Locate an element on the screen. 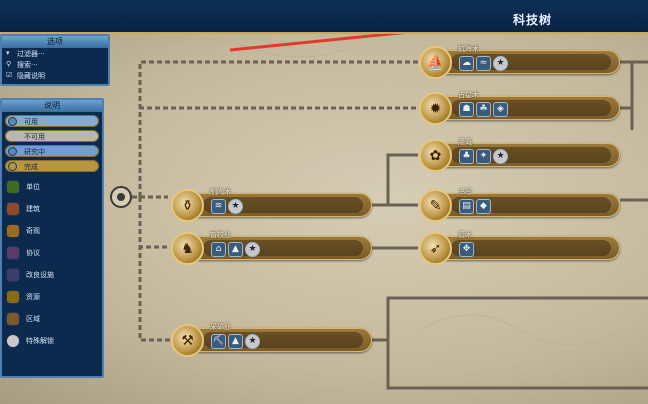  unlock-list: ✥ is located at coordinates (466, 249).